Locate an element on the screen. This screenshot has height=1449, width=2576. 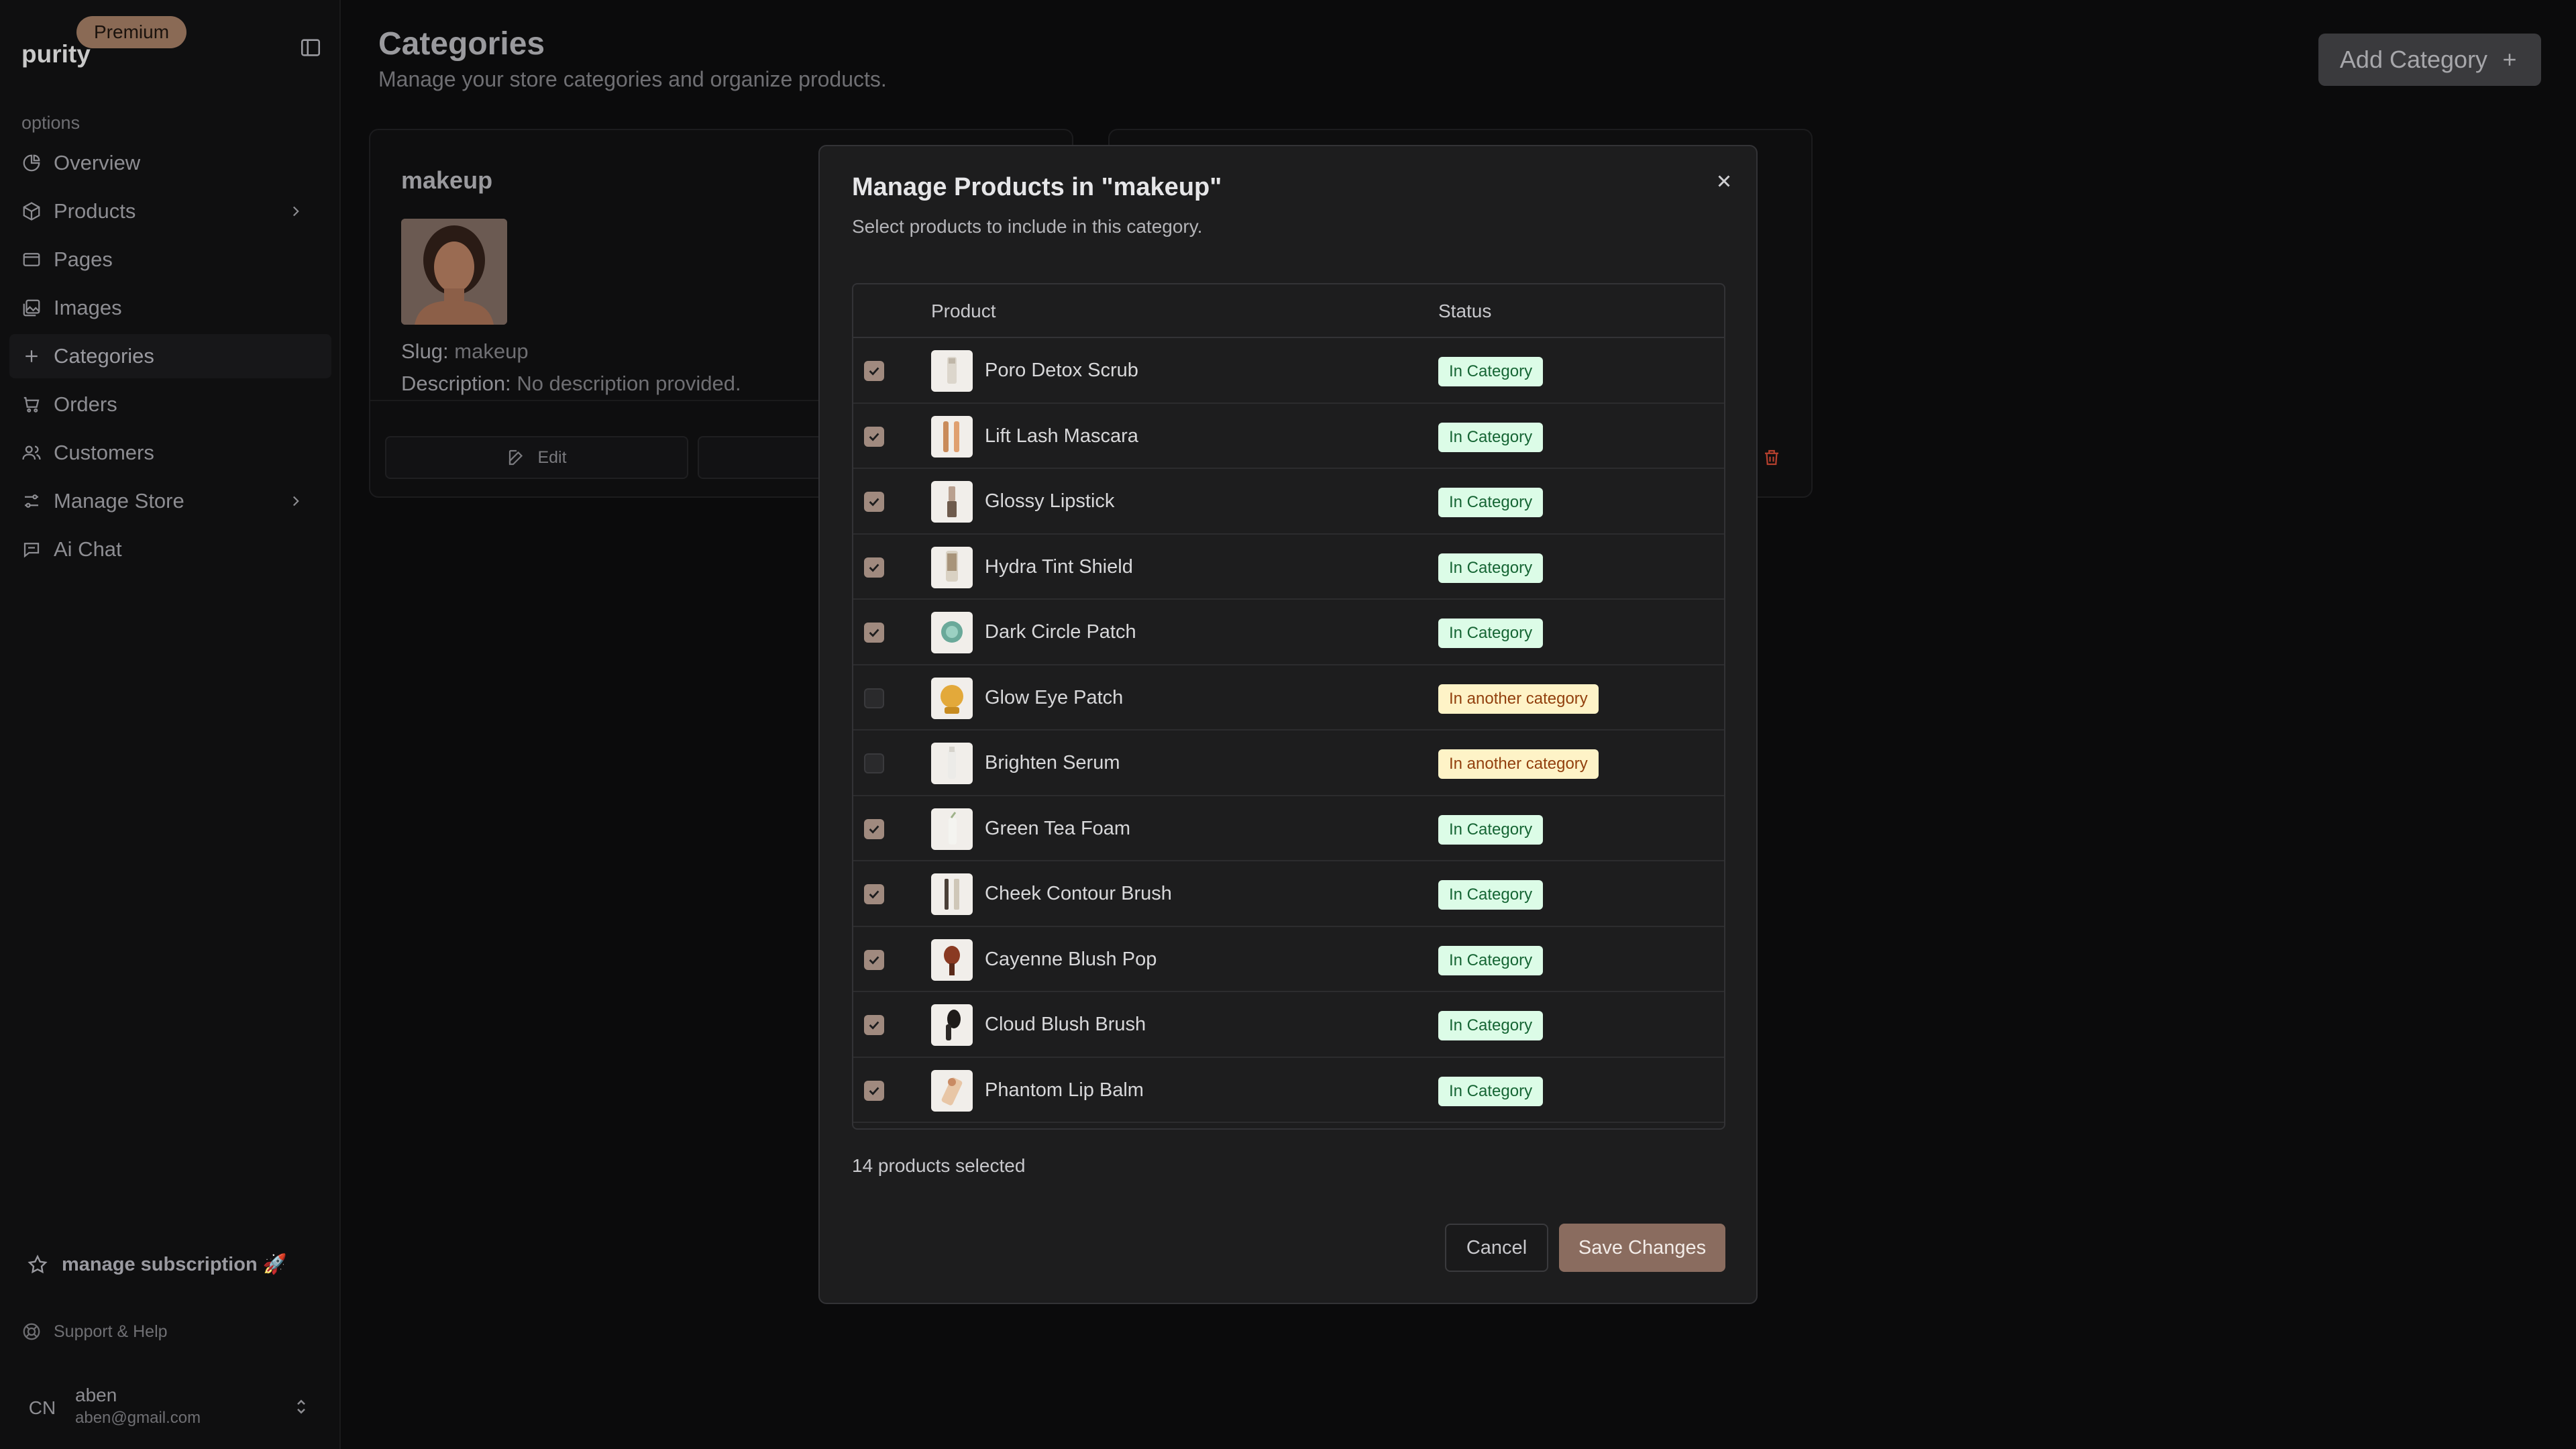
brand-logo: purity is located at coordinates (56, 54).